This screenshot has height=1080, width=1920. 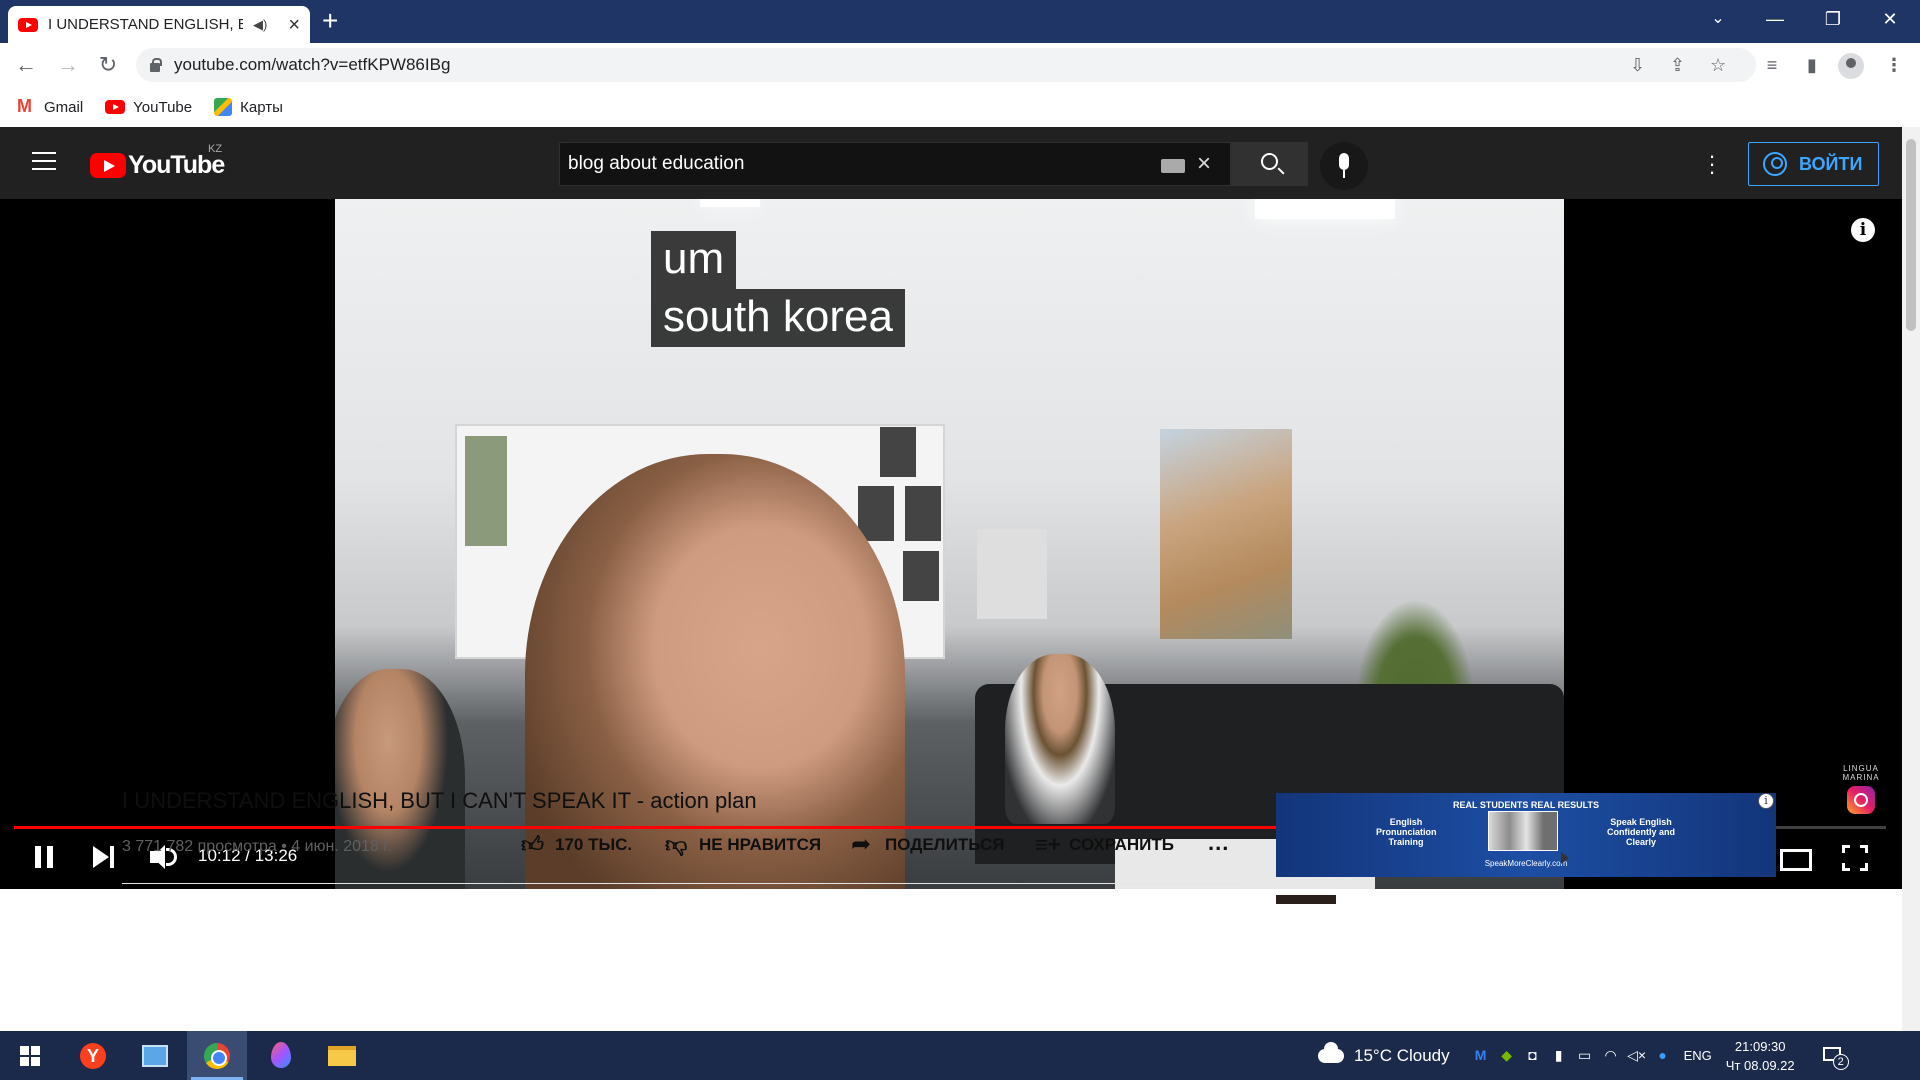 I want to click on tab-search-button: ⌄, so click(x=1718, y=19).